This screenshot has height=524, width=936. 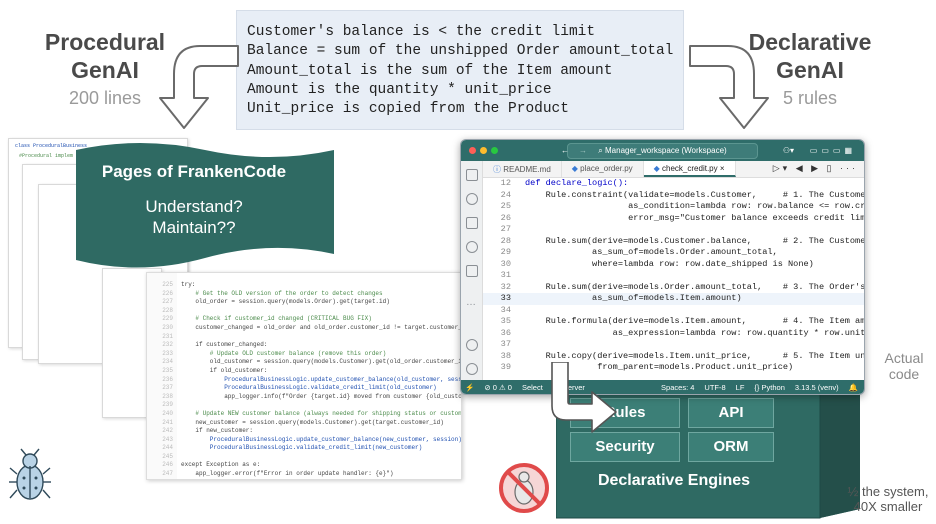 What do you see at coordinates (740, 387) in the screenshot?
I see `status-eol: LF` at bounding box center [740, 387].